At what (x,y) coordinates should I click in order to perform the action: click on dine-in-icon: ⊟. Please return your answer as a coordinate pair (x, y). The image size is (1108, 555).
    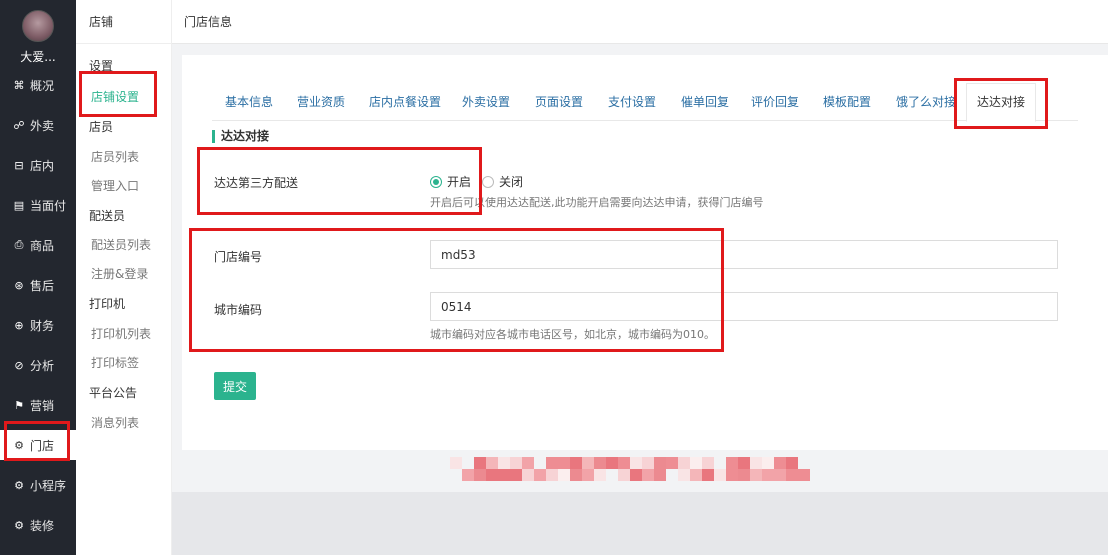
    Looking at the image, I should click on (19, 165).